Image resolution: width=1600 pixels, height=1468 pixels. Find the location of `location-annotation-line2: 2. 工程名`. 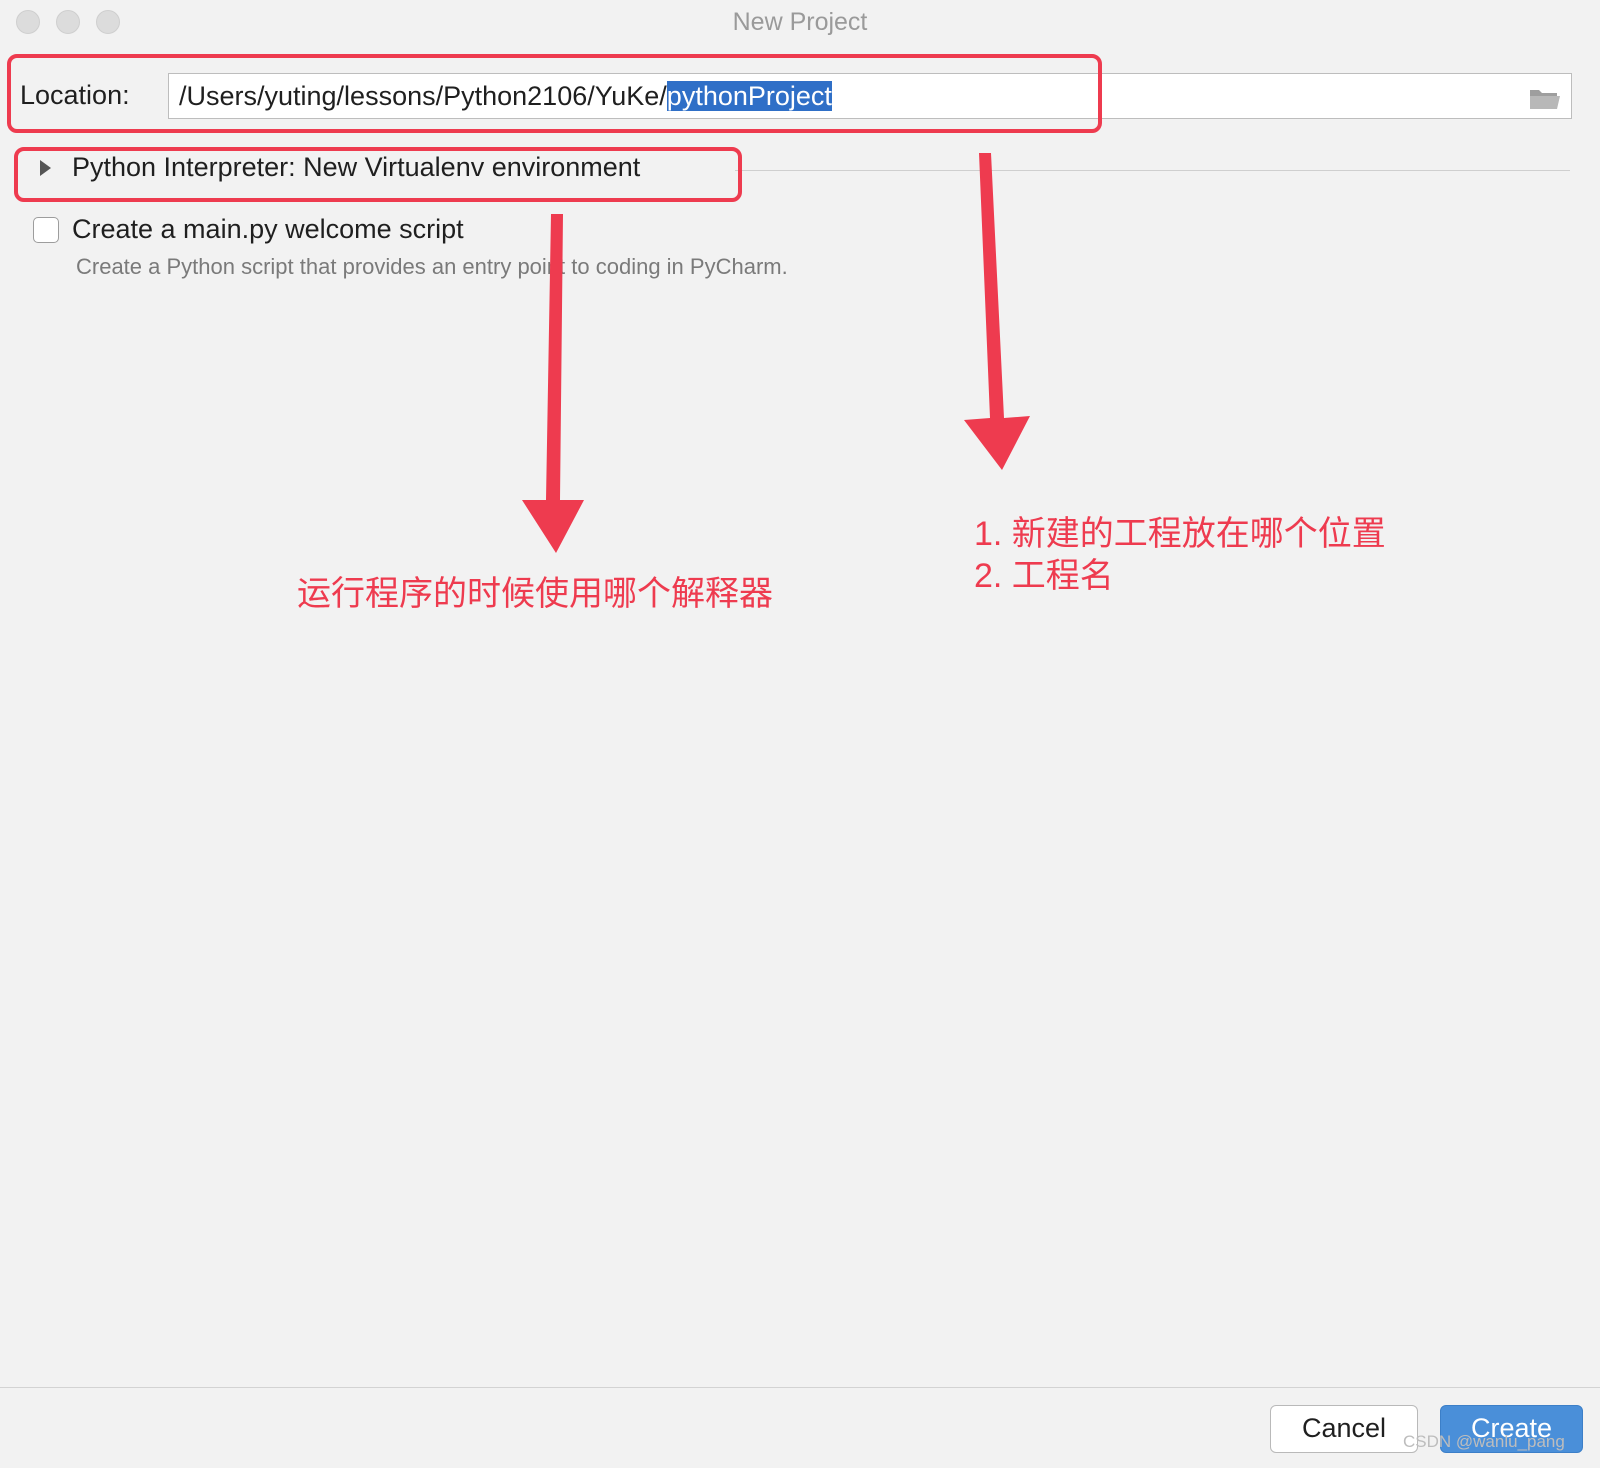

location-annotation-line2: 2. 工程名 is located at coordinates (1044, 576).